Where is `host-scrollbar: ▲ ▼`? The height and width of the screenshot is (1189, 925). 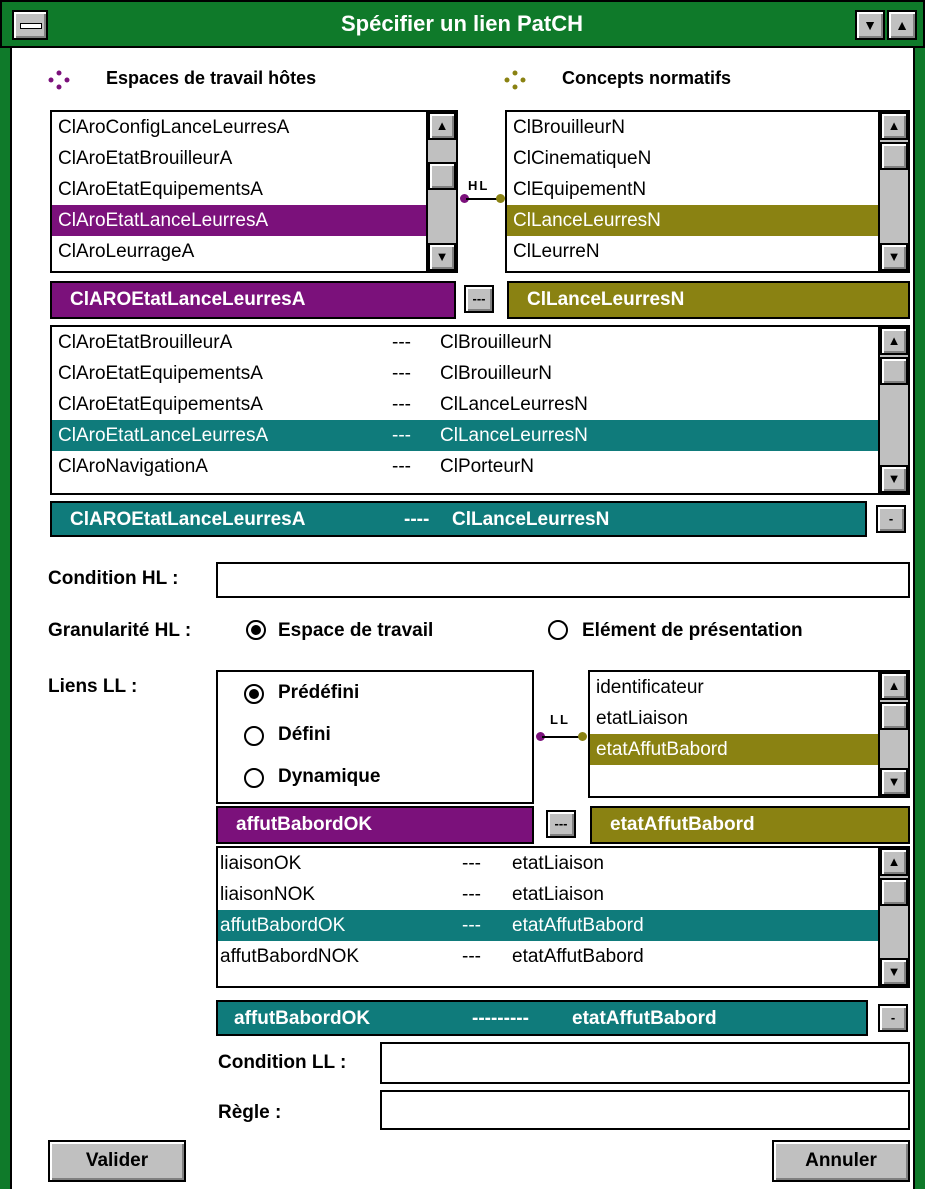
host-scrollbar: ▲ ▼ is located at coordinates (441, 191).